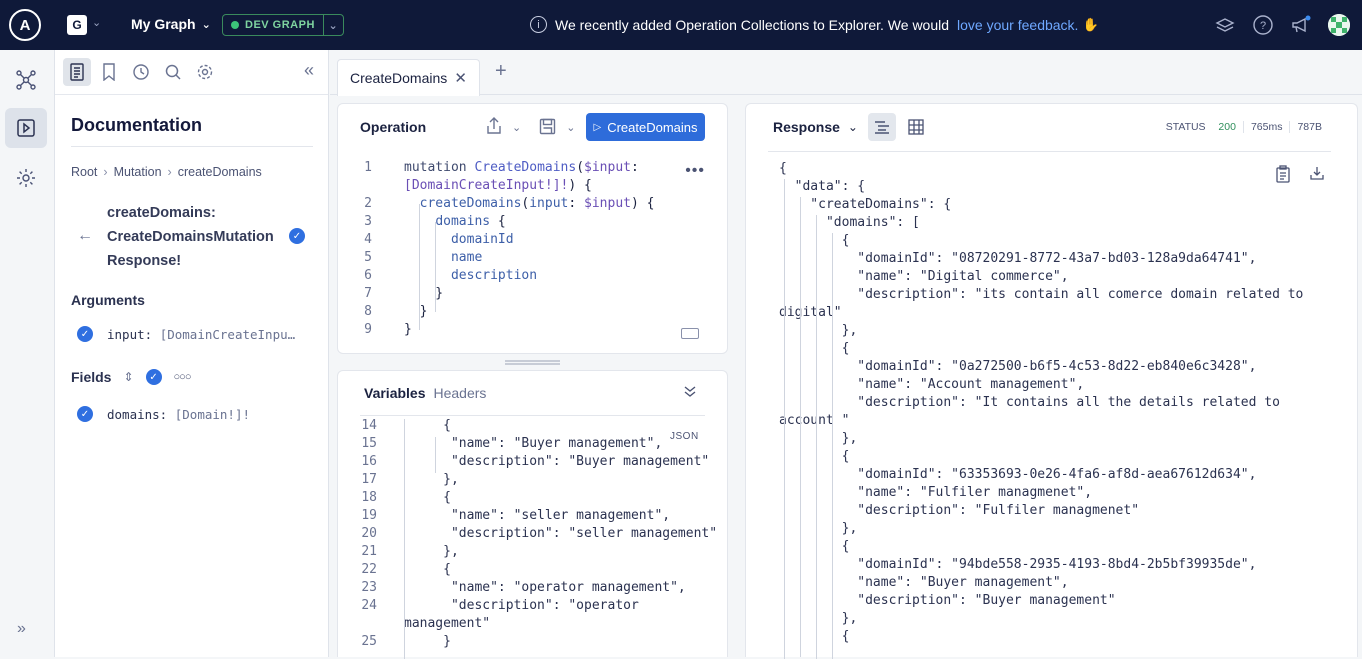 The width and height of the screenshot is (1362, 659). I want to click on response-title: Response, so click(806, 127).